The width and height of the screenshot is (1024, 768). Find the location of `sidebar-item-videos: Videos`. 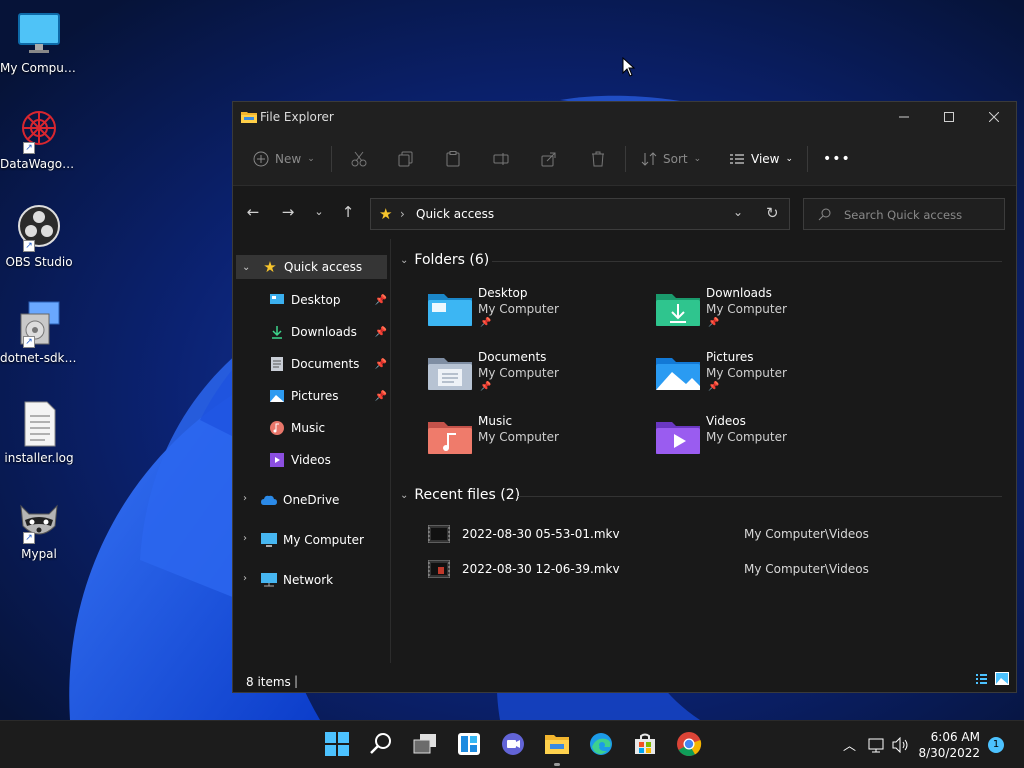

sidebar-item-videos: Videos is located at coordinates (328, 460).